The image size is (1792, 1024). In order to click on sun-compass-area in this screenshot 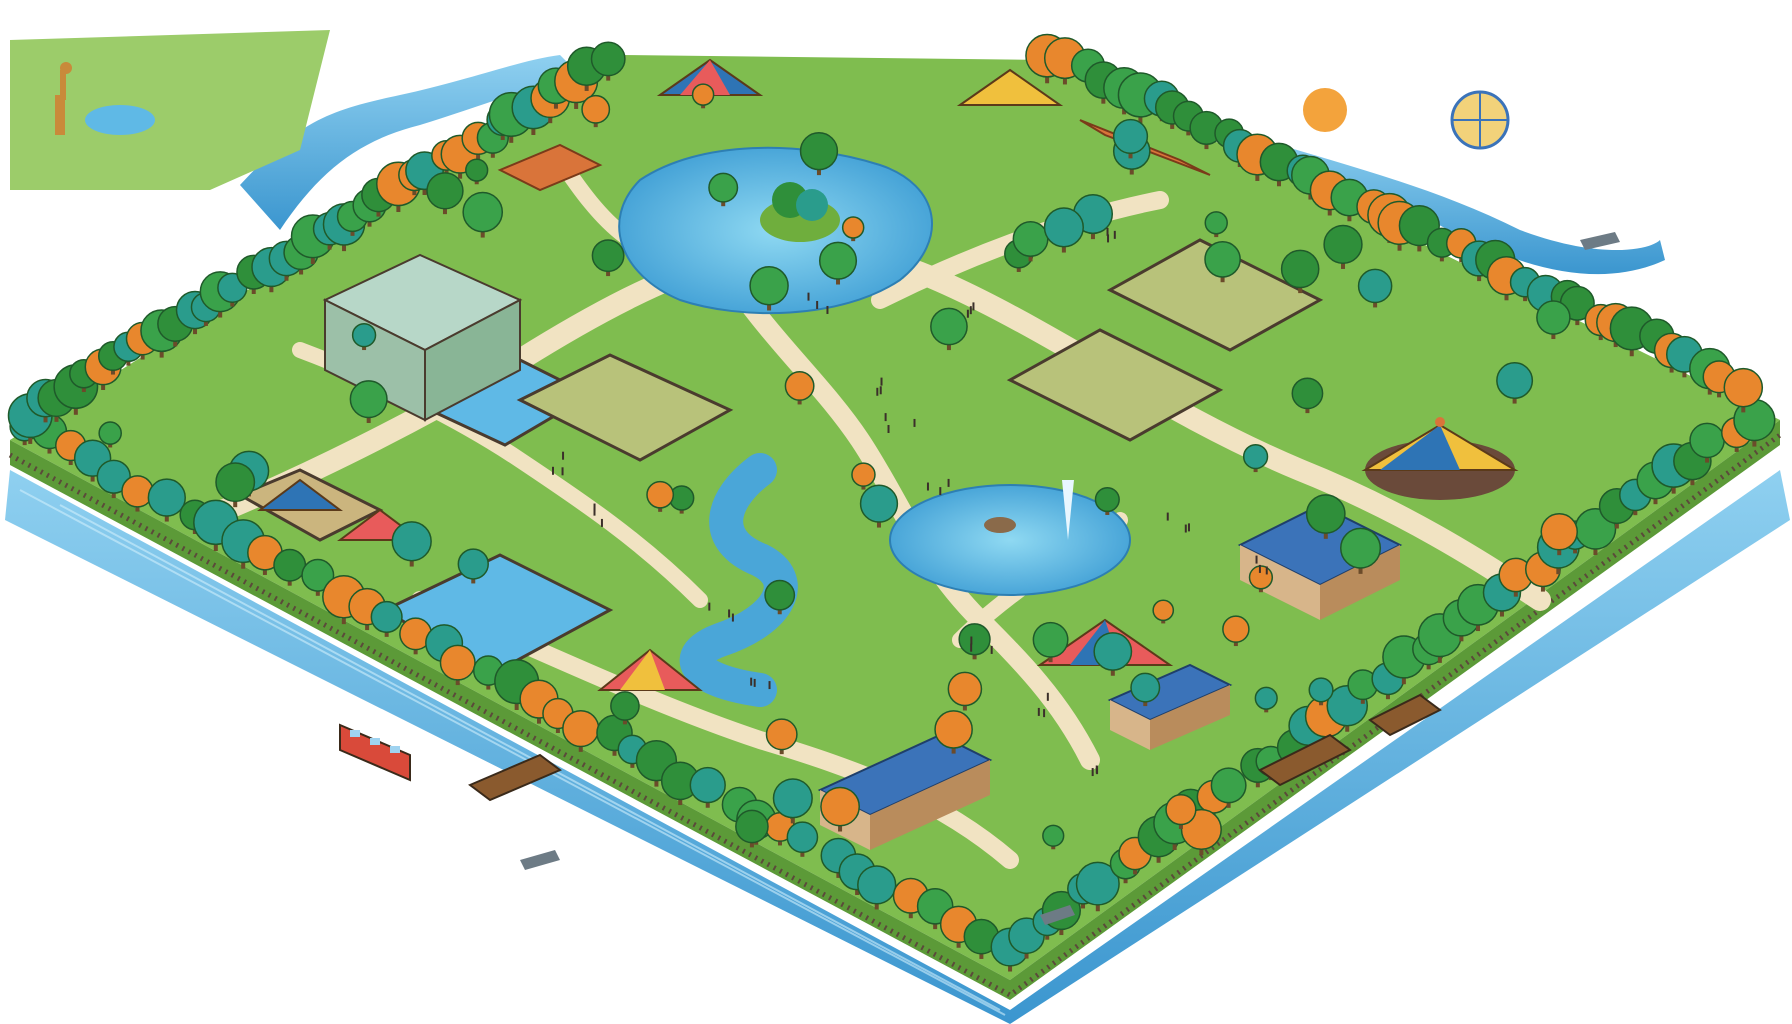, I will do `click(1406, 119)`.